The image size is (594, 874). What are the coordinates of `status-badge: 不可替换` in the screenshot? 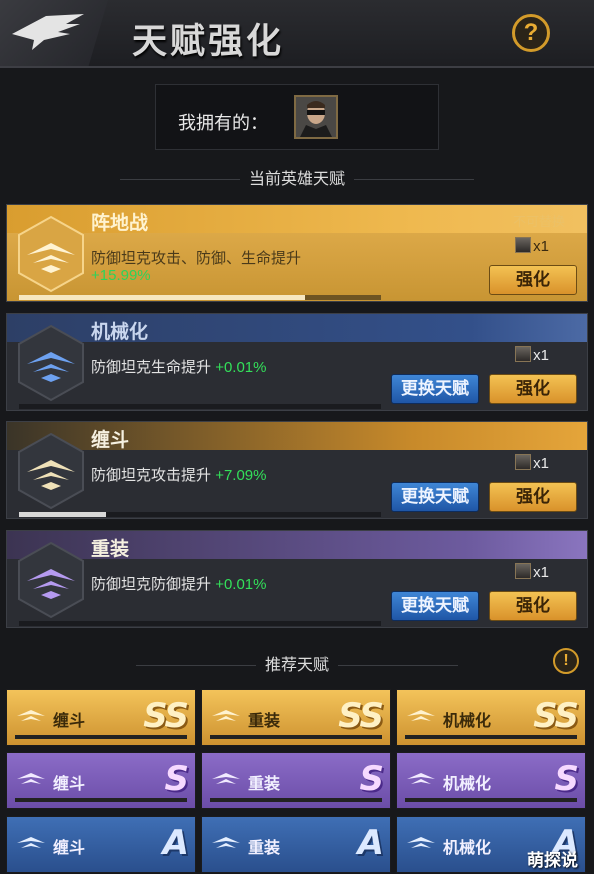 It's located at (538, 221).